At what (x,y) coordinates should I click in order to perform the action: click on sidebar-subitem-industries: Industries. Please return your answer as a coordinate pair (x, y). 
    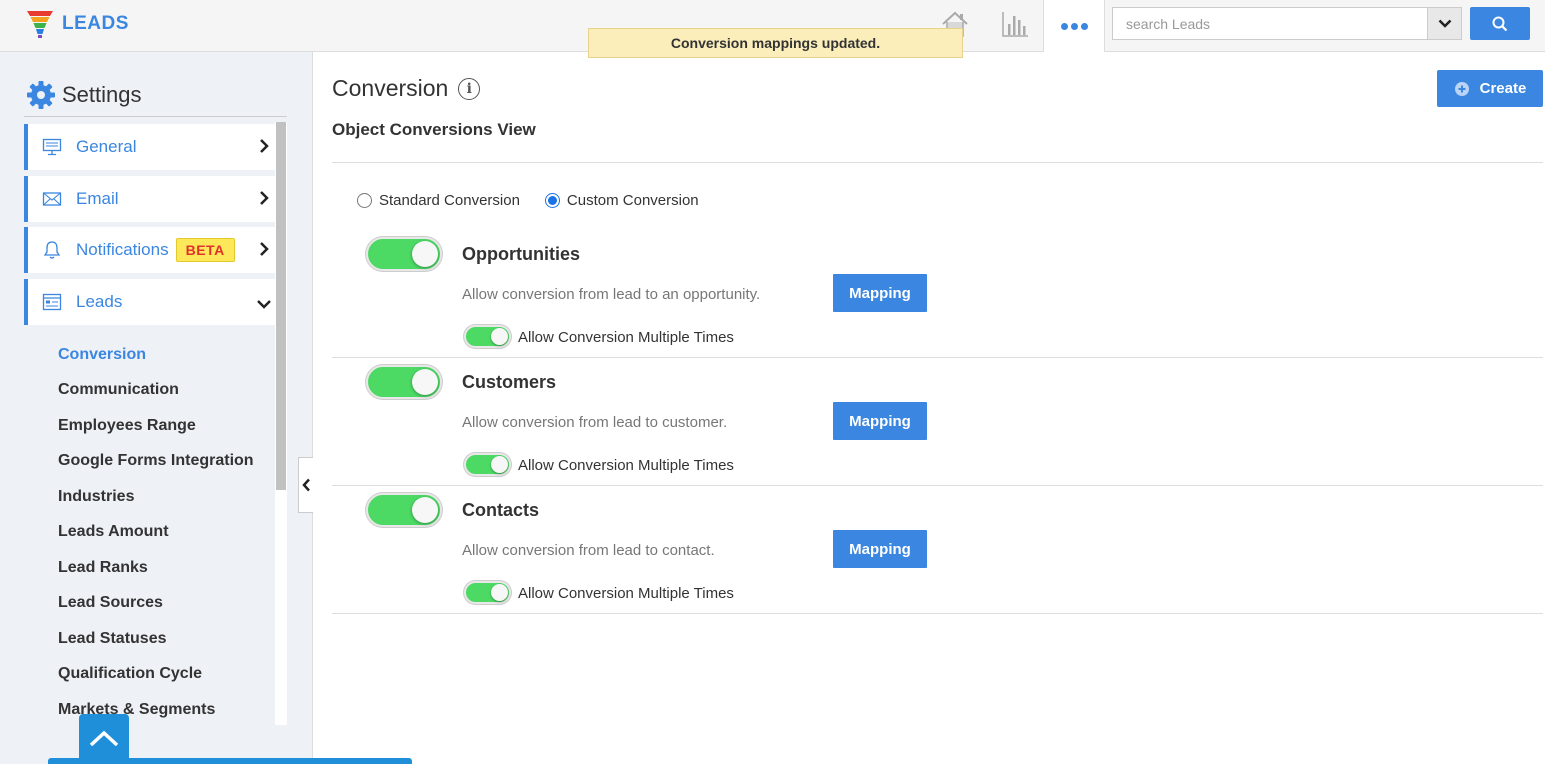
    Looking at the image, I should click on (96, 497).